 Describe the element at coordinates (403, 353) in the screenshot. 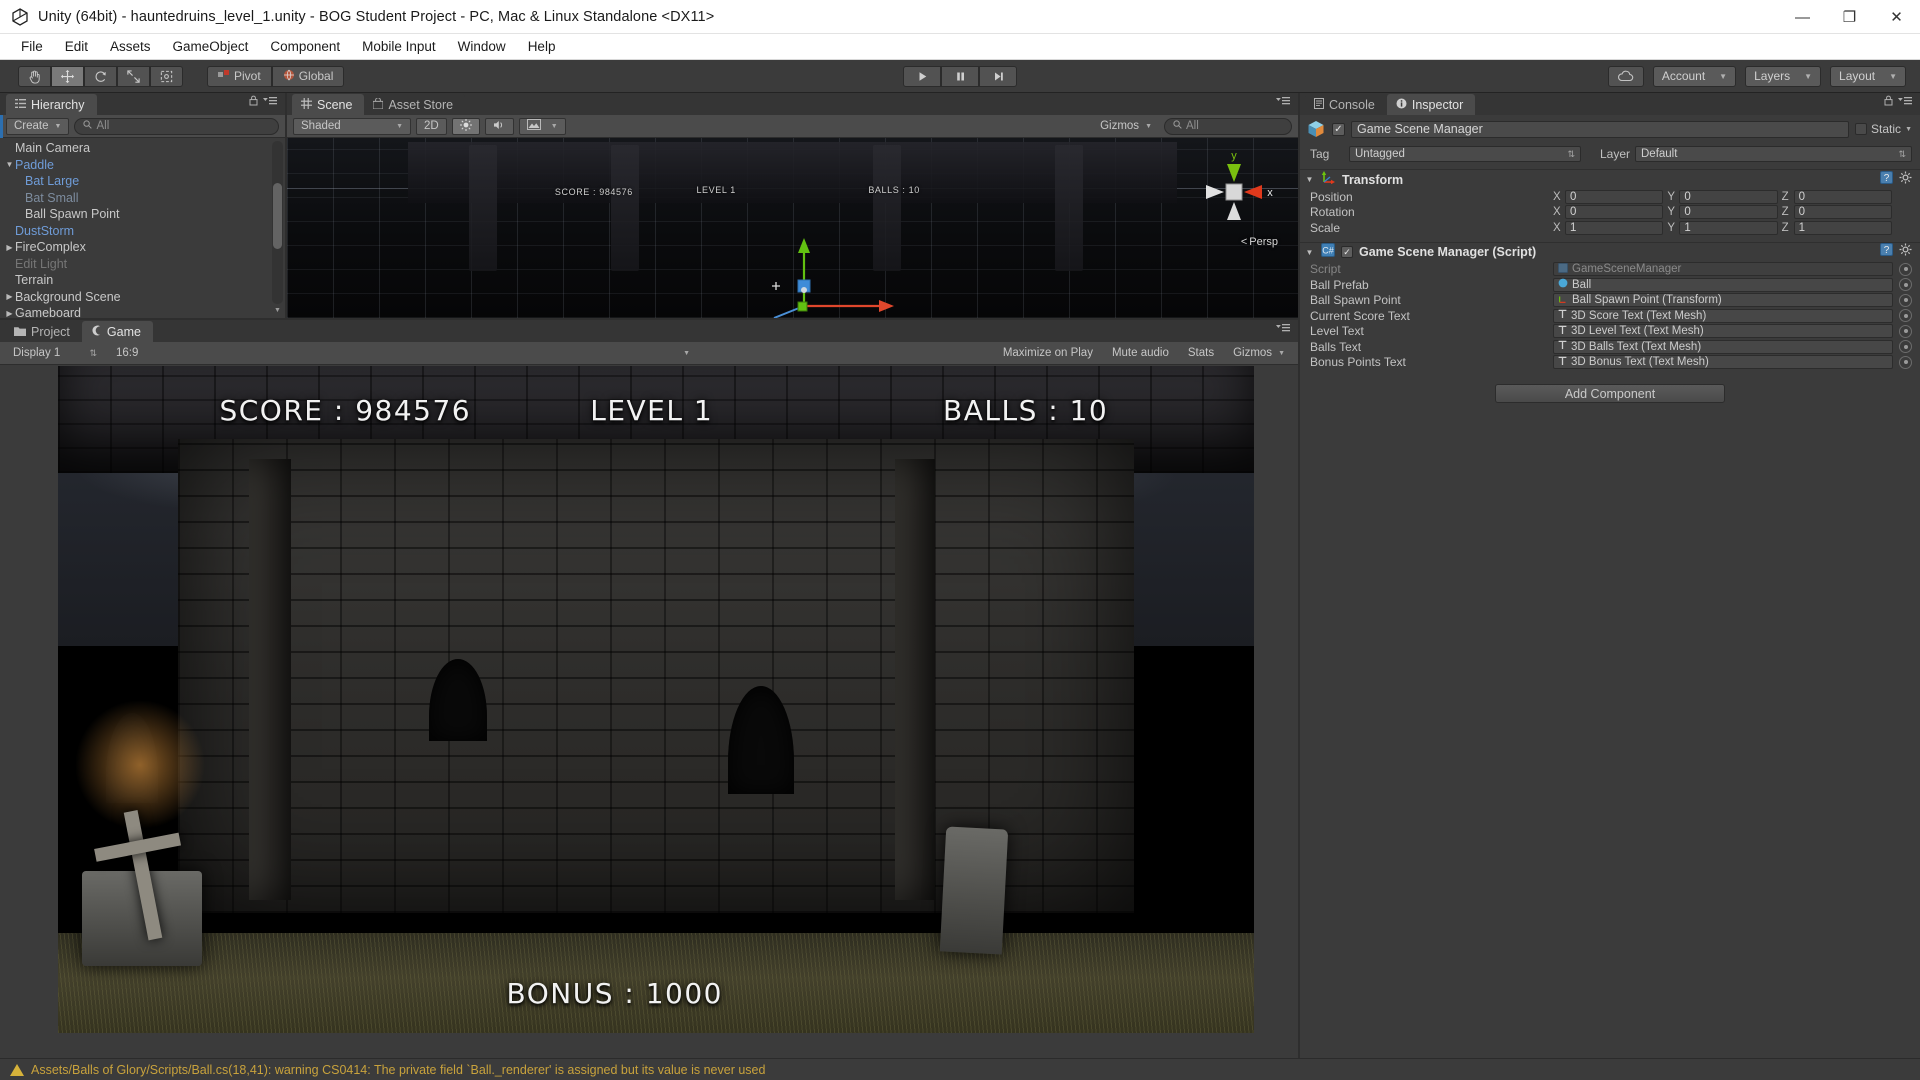

I see `aspect-dropdown: 16:9 ▼` at that location.